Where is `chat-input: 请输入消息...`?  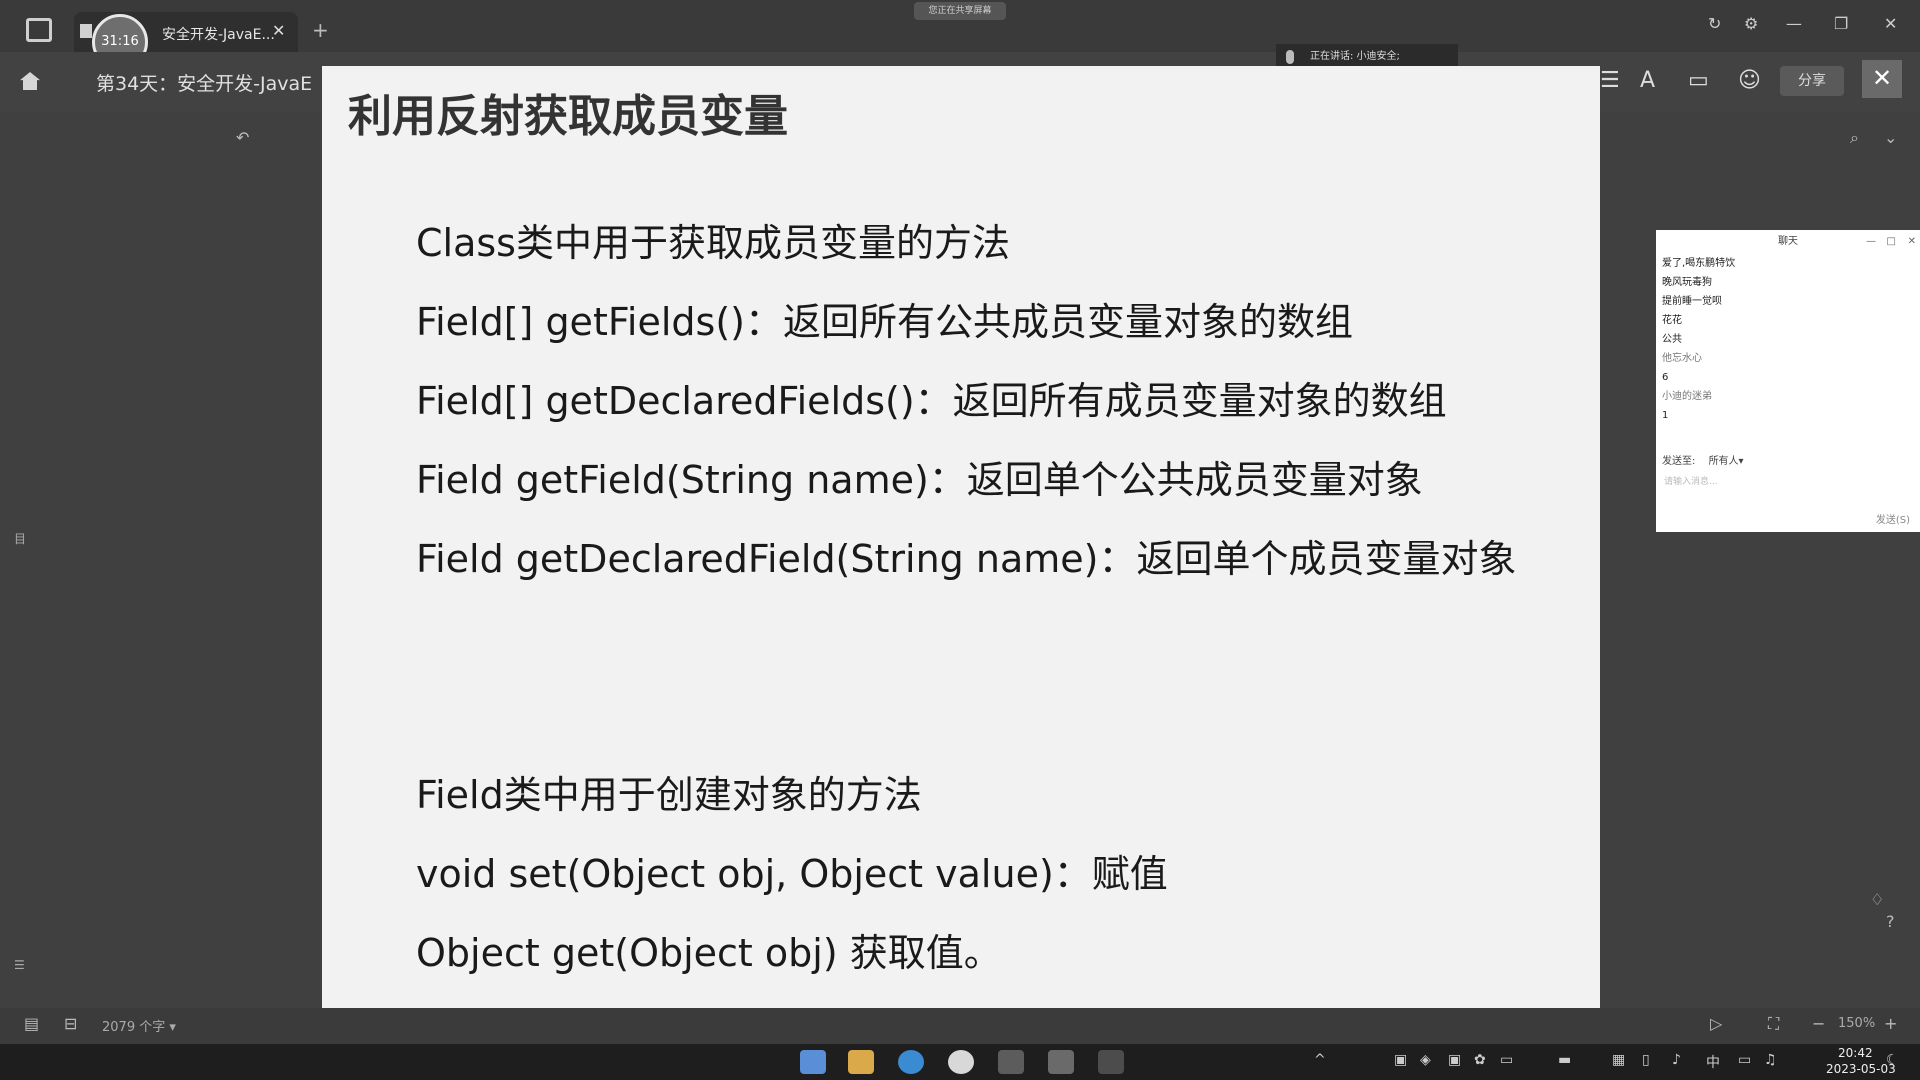 chat-input: 请输入消息... is located at coordinates (1691, 480).